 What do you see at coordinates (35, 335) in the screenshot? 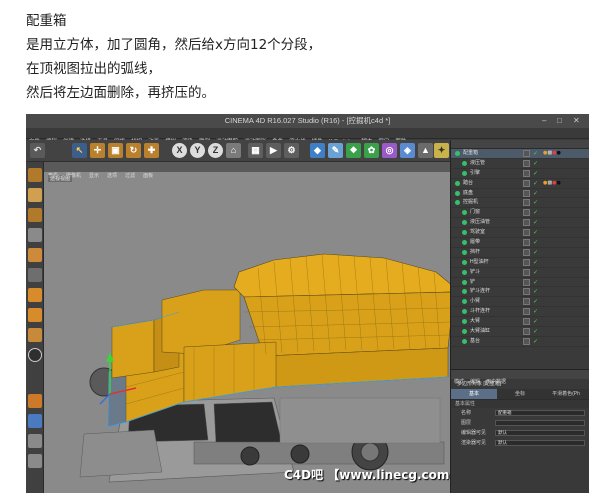
I see `axis-mode-icon` at bounding box center [35, 335].